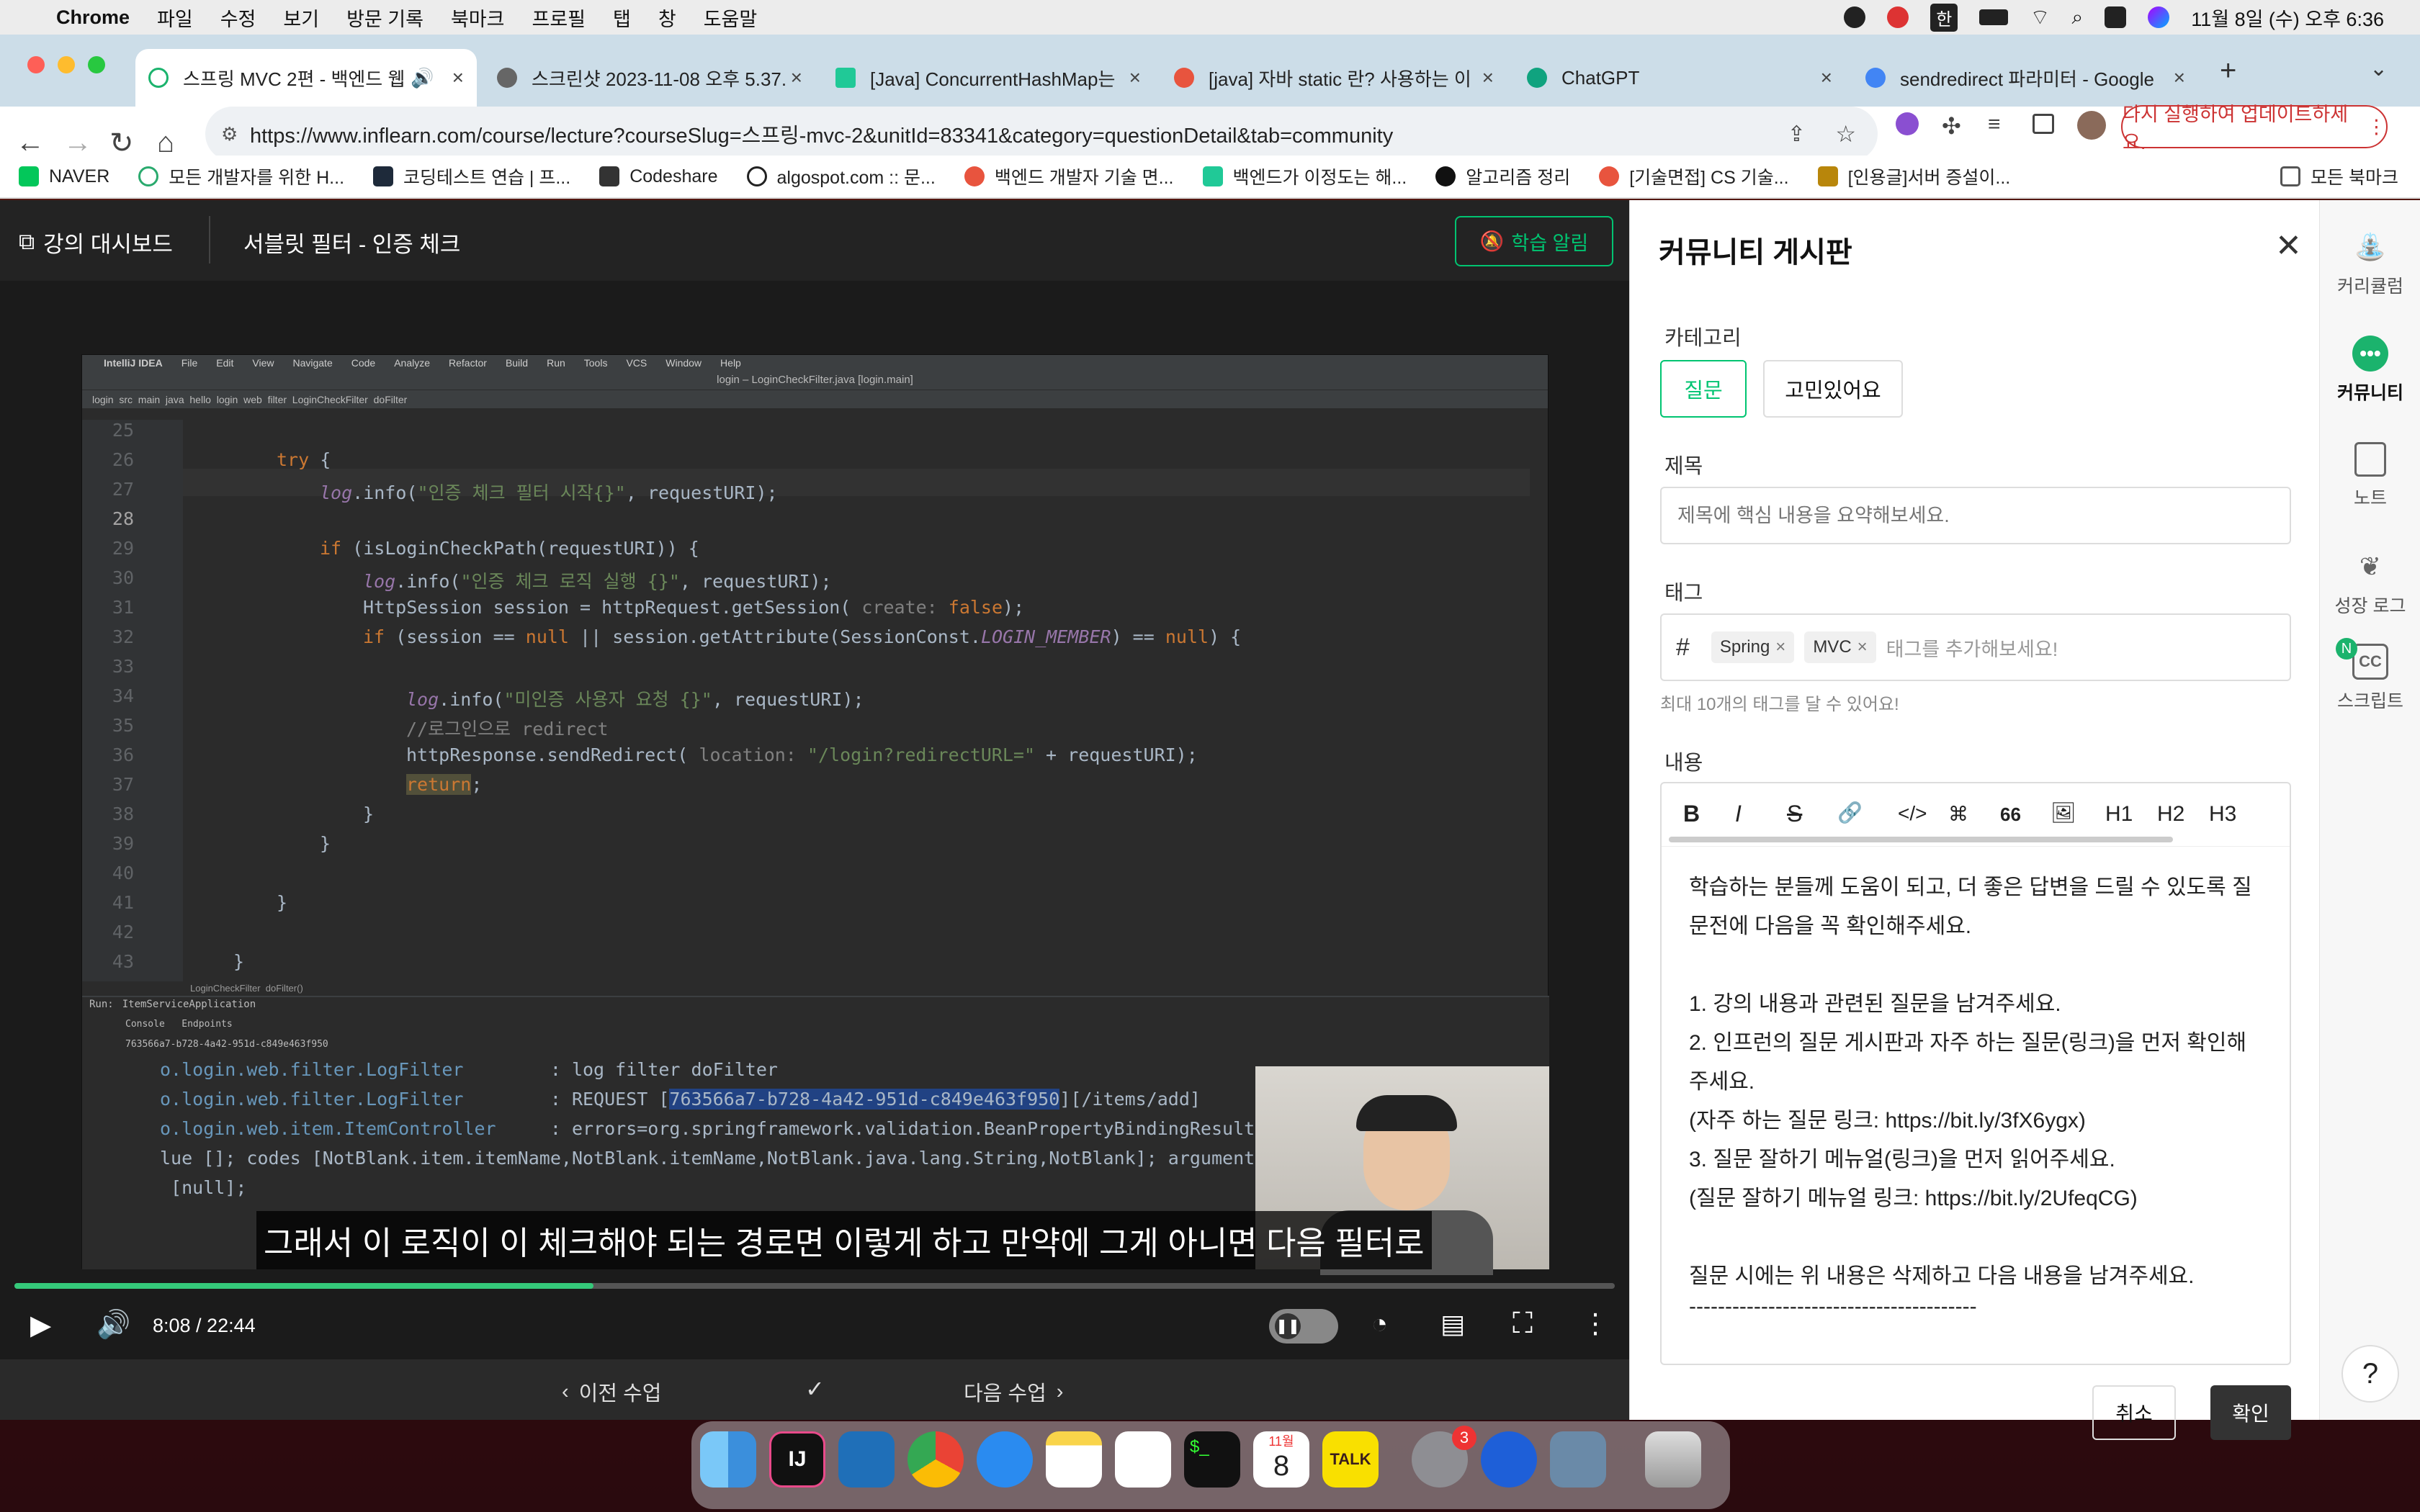 This screenshot has width=2420, height=1512. Describe the element at coordinates (301, 18) in the screenshot. I see `menubar-item-view: 보기` at that location.